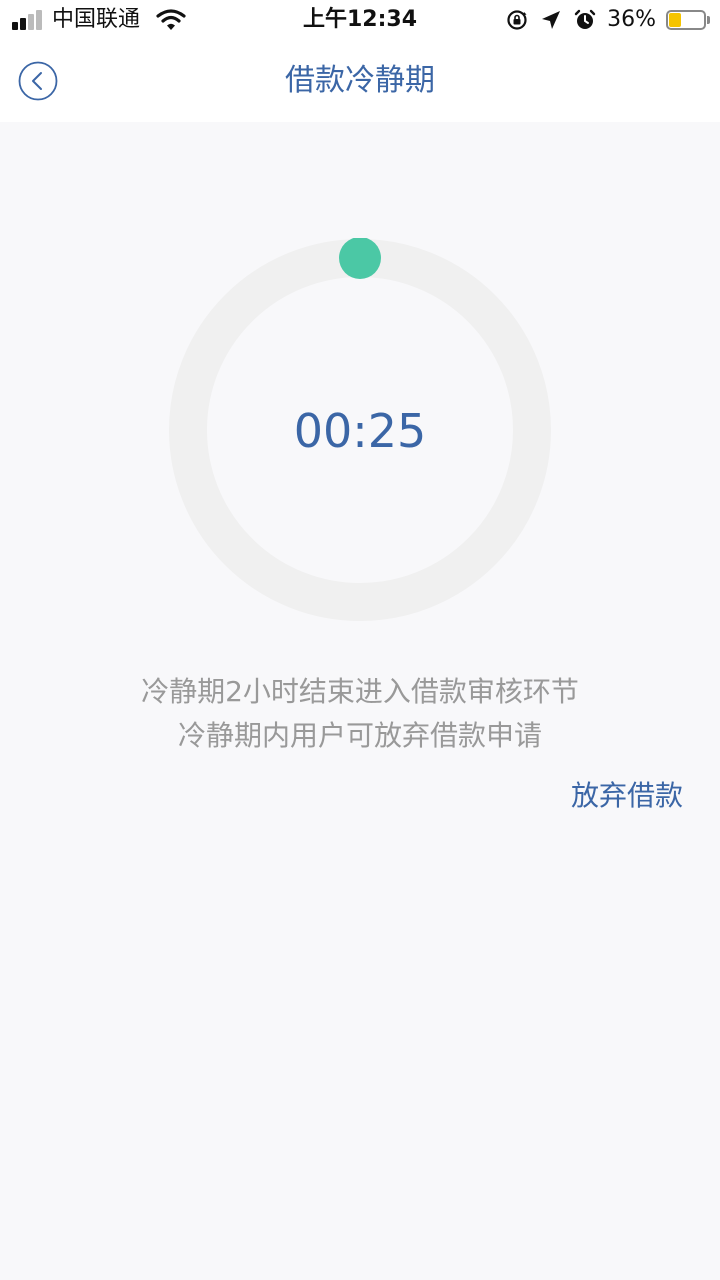  Describe the element at coordinates (359, 735) in the screenshot. I see `description-line-2: 冷静期内用户可放弃借款申请` at that location.